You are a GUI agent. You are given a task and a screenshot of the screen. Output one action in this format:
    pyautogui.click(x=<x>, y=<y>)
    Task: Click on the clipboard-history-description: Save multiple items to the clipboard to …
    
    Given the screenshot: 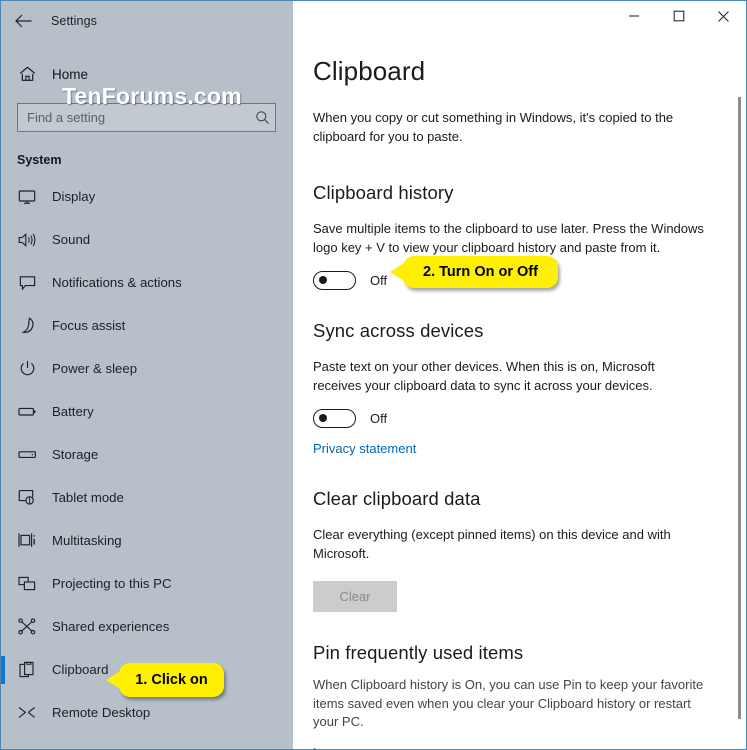 What is the action you would take?
    pyautogui.click(x=508, y=238)
    